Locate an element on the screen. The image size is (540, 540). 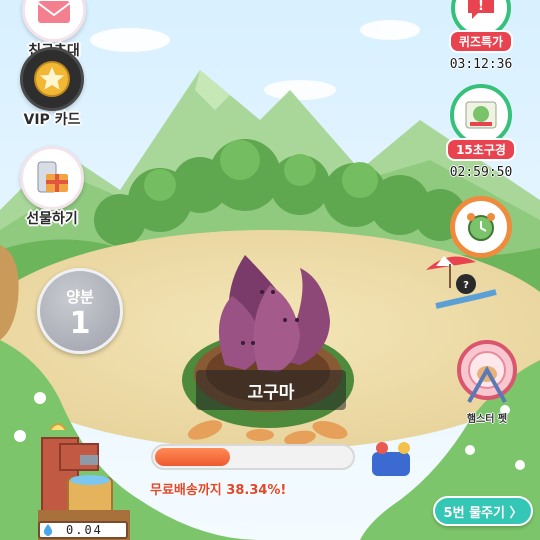
plant-name: 고구마 is located at coordinates (271, 392).